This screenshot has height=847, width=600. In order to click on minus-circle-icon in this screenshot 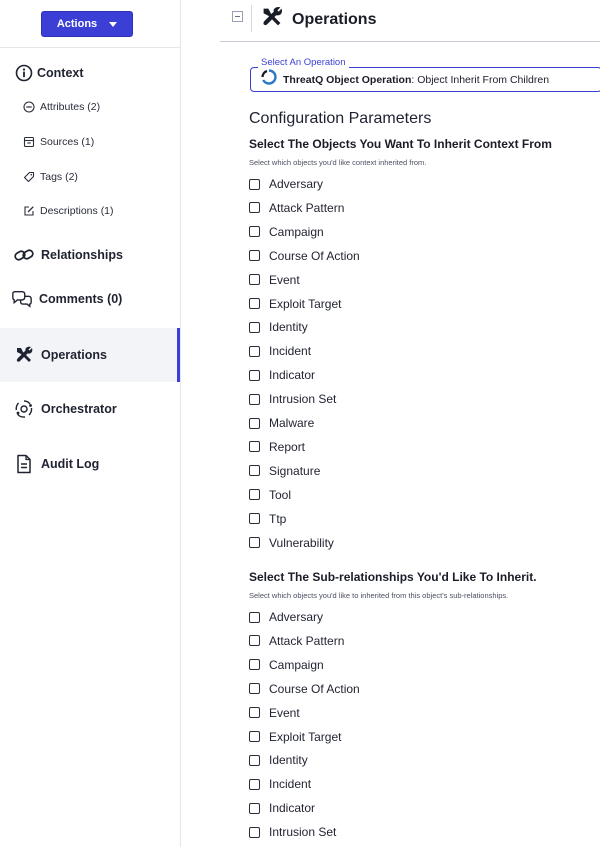, I will do `click(28, 106)`.